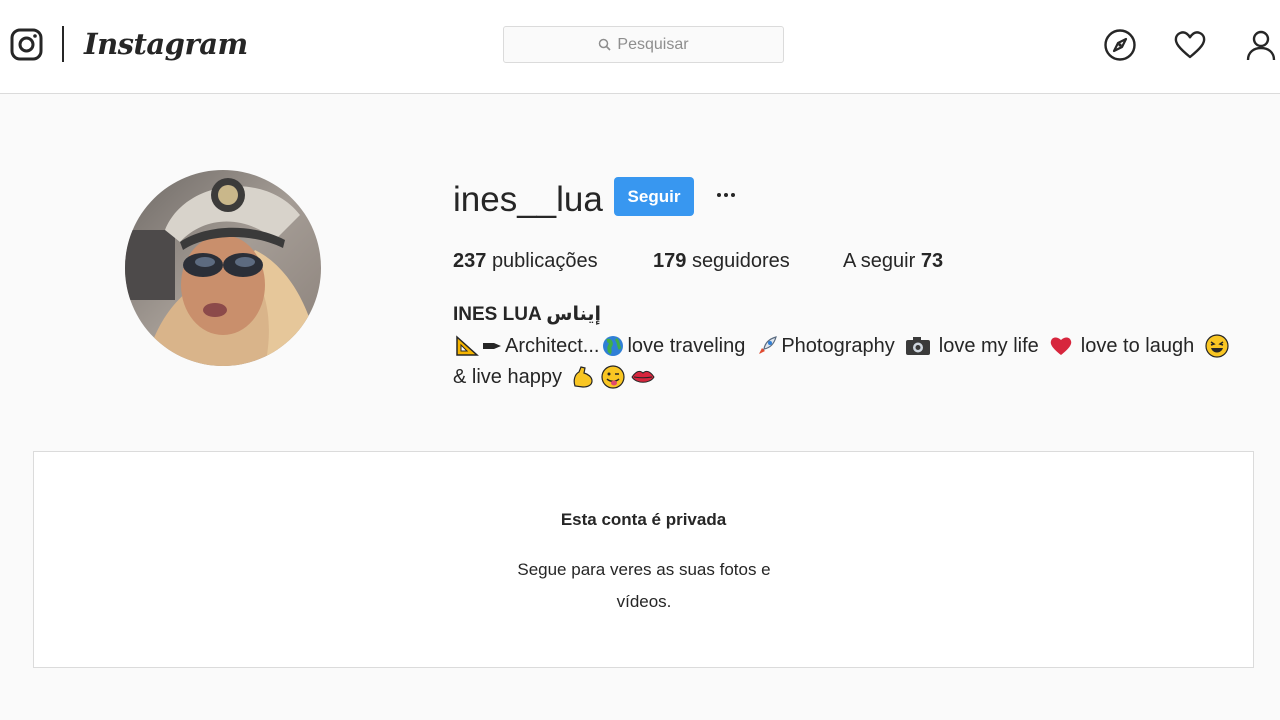 The height and width of the screenshot is (720, 1280). Describe the element at coordinates (1137, 346) in the screenshot. I see `bio-laugh: love to laugh` at that location.